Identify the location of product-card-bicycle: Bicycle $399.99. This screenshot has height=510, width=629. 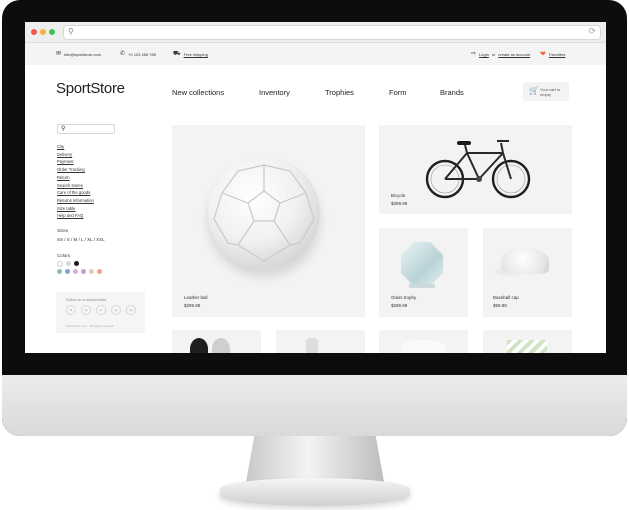
(475, 169).